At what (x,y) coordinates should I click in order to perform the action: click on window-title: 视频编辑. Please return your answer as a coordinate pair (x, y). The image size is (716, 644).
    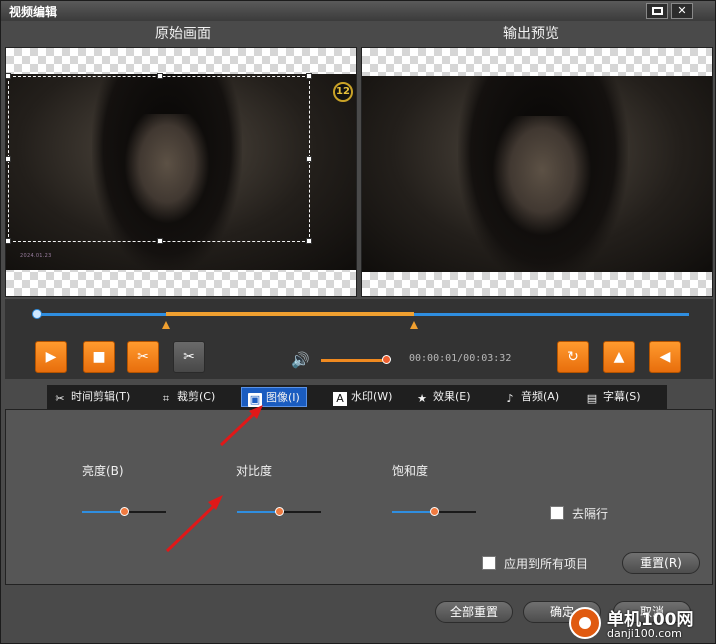
    Looking at the image, I should click on (33, 12).